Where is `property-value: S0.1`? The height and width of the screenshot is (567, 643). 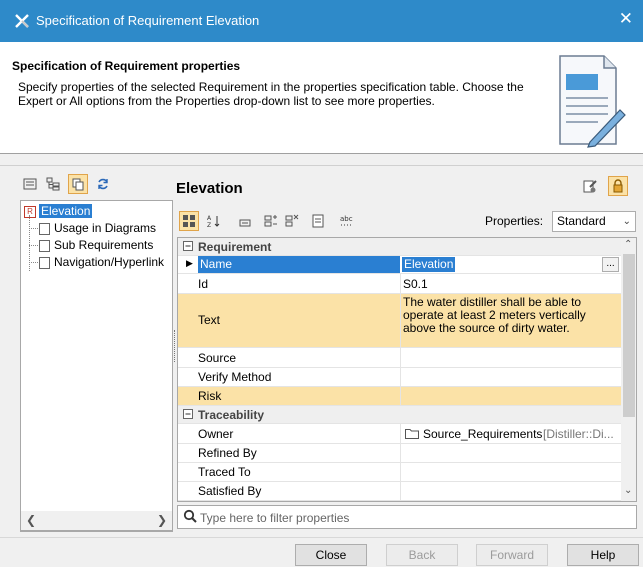 property-value: S0.1 is located at coordinates (415, 284).